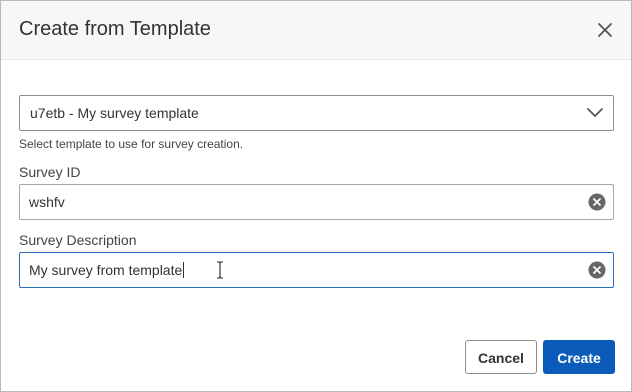 This screenshot has height=392, width=632. What do you see at coordinates (579, 357) in the screenshot?
I see `create-button: Create` at bounding box center [579, 357].